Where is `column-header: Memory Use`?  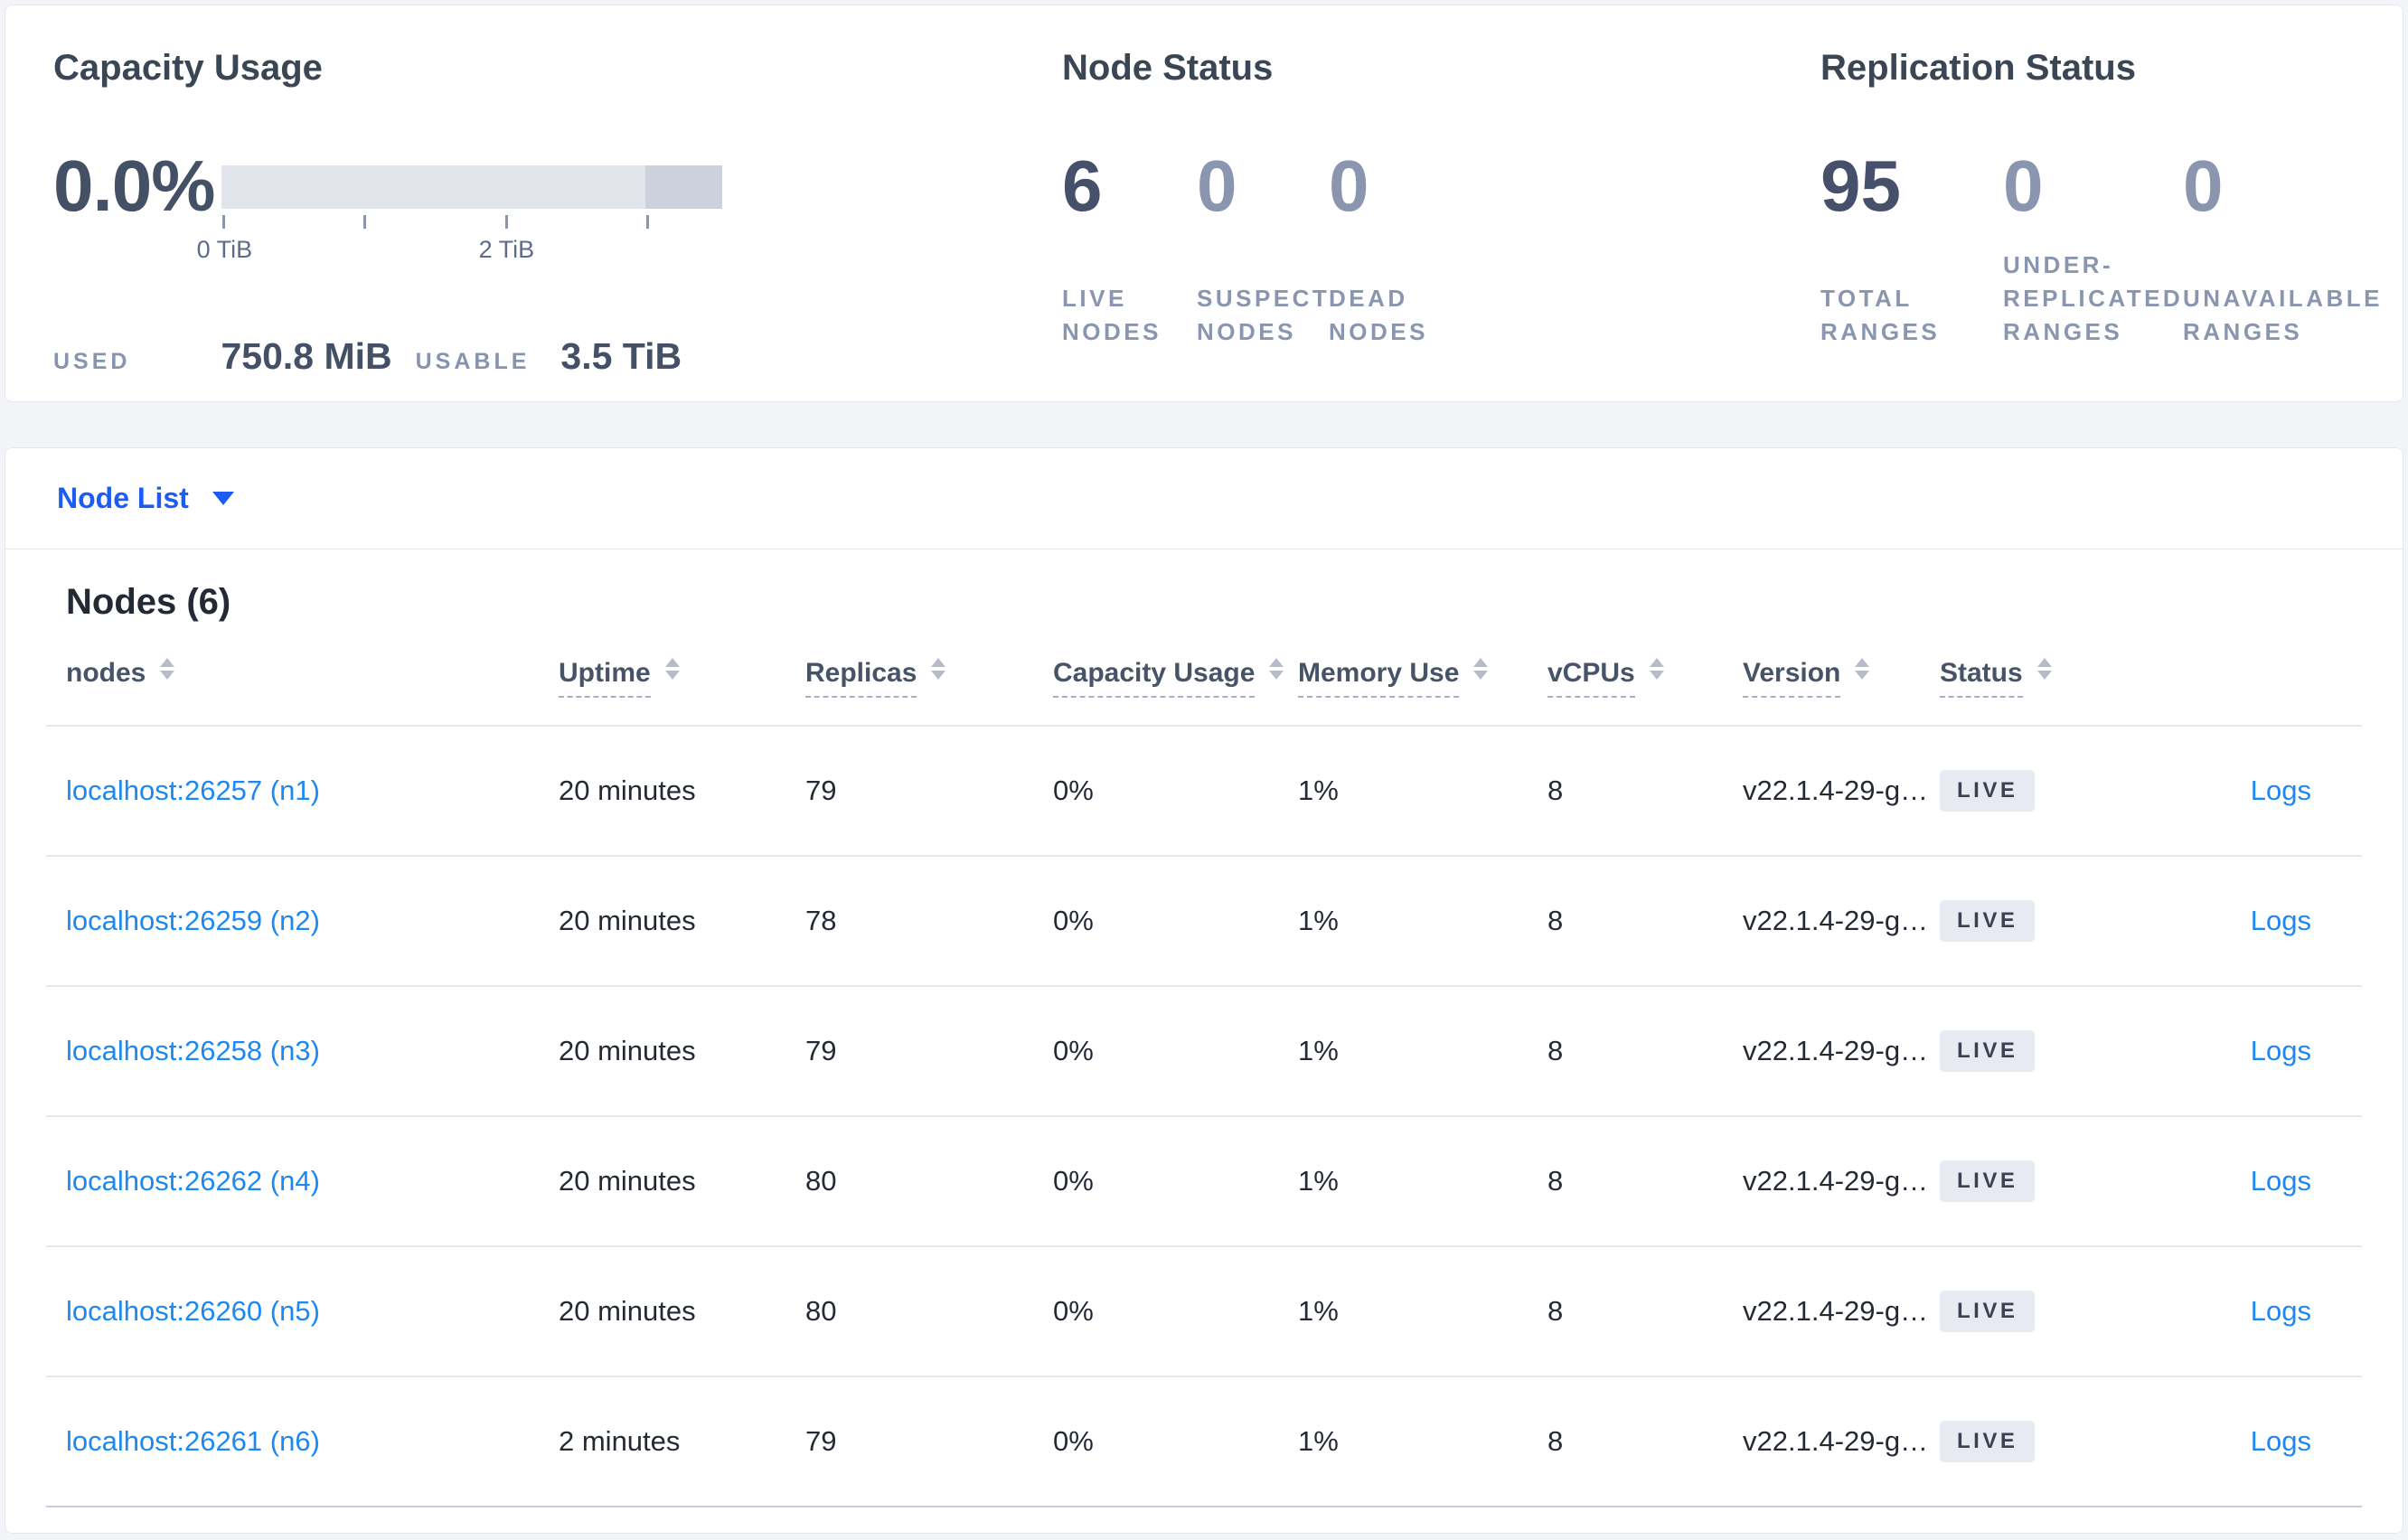 column-header: Memory Use is located at coordinates (1422, 678).